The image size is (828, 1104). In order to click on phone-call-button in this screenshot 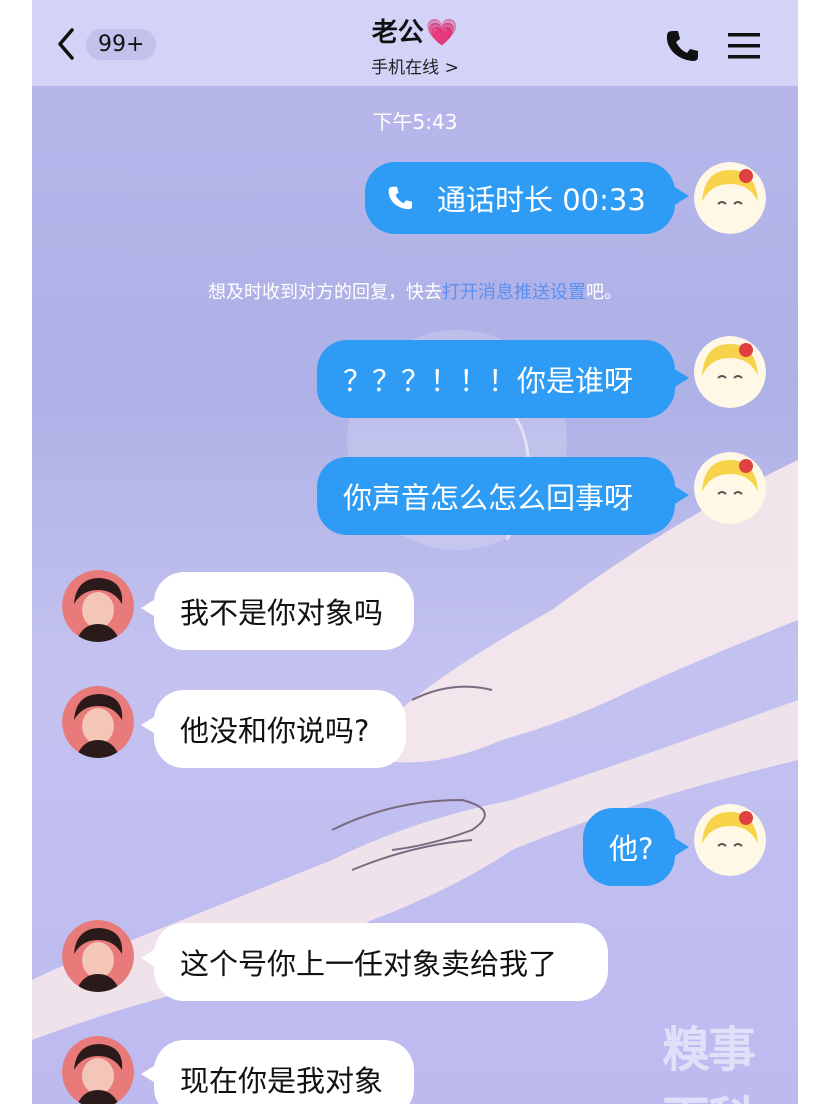, I will do `click(682, 46)`.